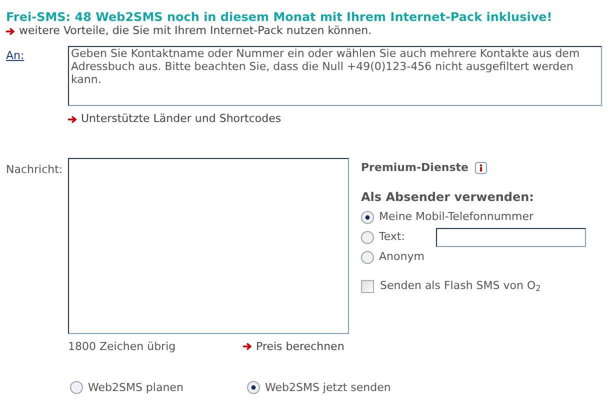  What do you see at coordinates (335, 76) in the screenshot?
I see `recipient-field: Geben Sie Kontaktname oder Nummer ein oder wählen Sie auch mehrere Kontakte aus dem Adressbuch aus. Bitte beachten Sie, dass die Null +49(0)123-456 nicht ausgefiltert werden kann.` at bounding box center [335, 76].